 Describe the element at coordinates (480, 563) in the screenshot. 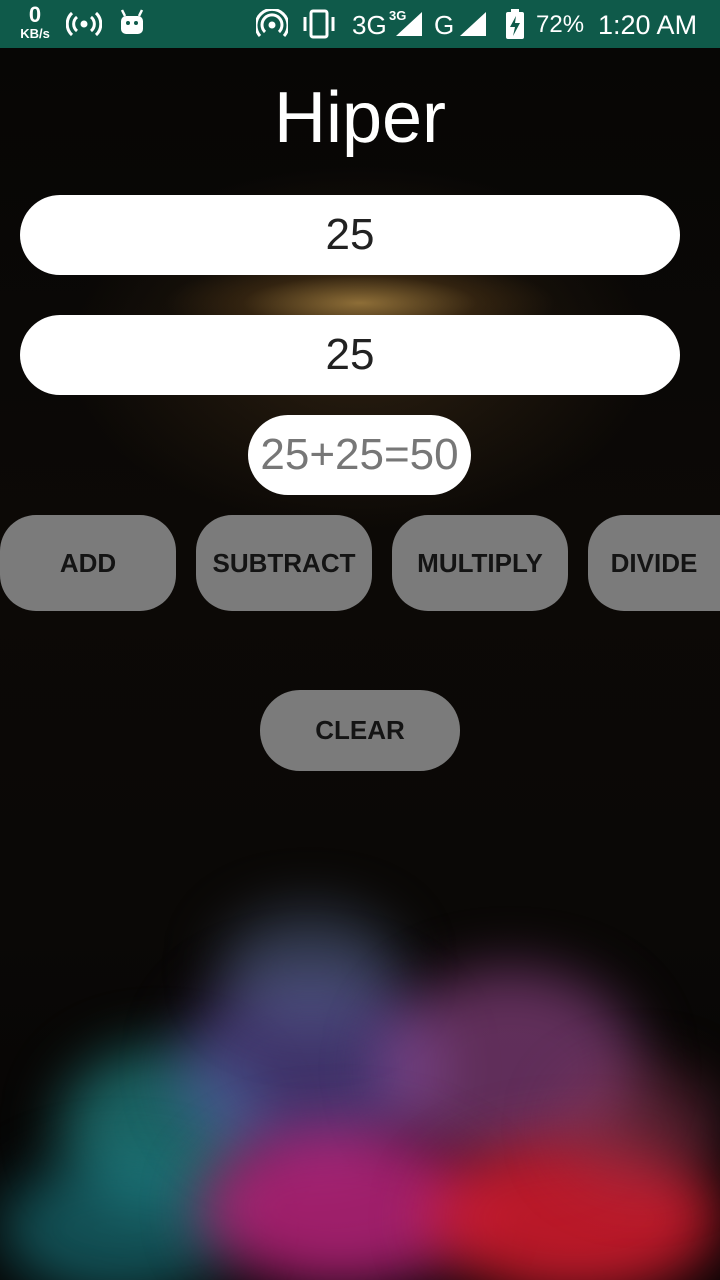

I see `multiply-button: MULTIPLY` at that location.